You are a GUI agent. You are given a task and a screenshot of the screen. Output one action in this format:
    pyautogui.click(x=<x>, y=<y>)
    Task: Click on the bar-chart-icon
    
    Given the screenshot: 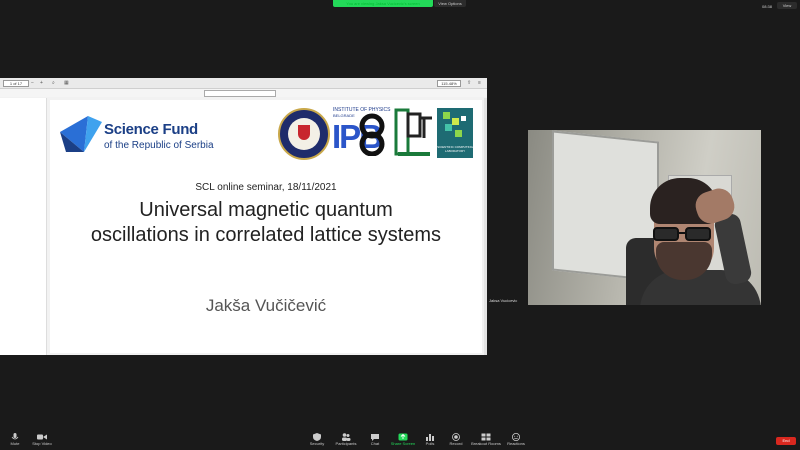 What is the action you would take?
    pyautogui.click(x=430, y=437)
    